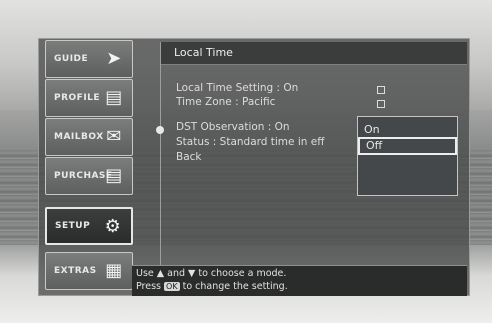  I want to click on arrow-down-icon: ▼, so click(192, 273).